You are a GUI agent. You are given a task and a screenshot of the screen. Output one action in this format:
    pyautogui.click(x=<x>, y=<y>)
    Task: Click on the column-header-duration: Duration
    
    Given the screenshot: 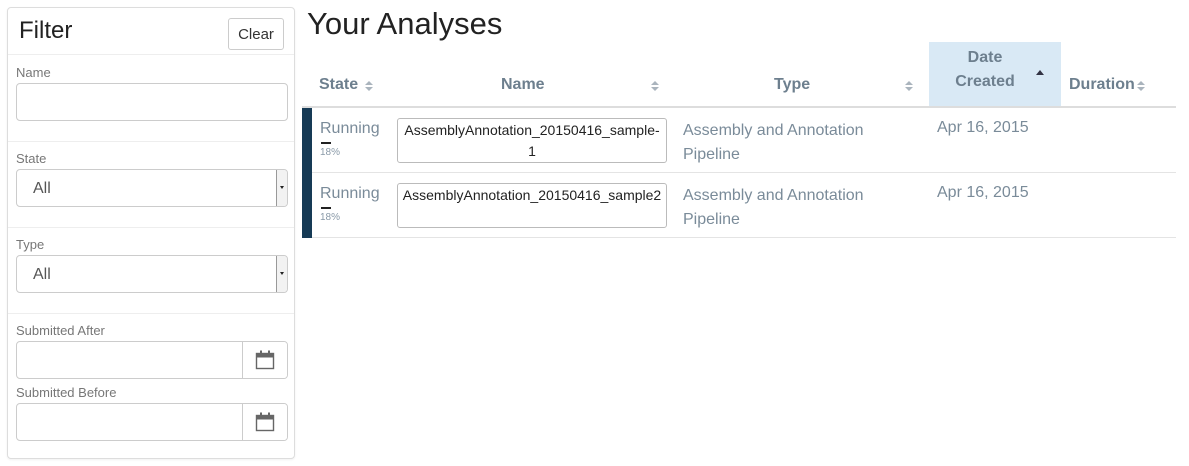 What is the action you would take?
    pyautogui.click(x=1118, y=74)
    